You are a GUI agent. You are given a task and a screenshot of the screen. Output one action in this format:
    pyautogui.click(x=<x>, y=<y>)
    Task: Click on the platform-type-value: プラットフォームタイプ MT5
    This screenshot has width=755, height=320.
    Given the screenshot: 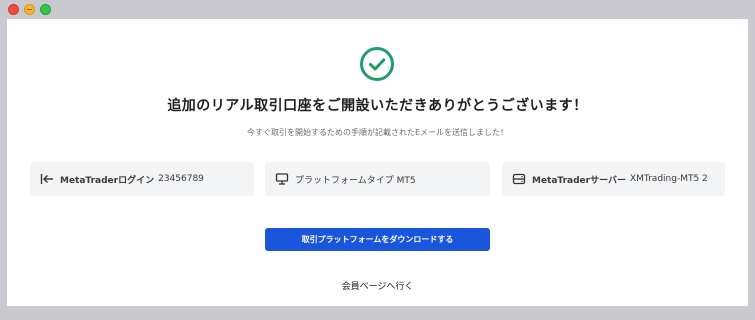 What is the action you would take?
    pyautogui.click(x=355, y=180)
    